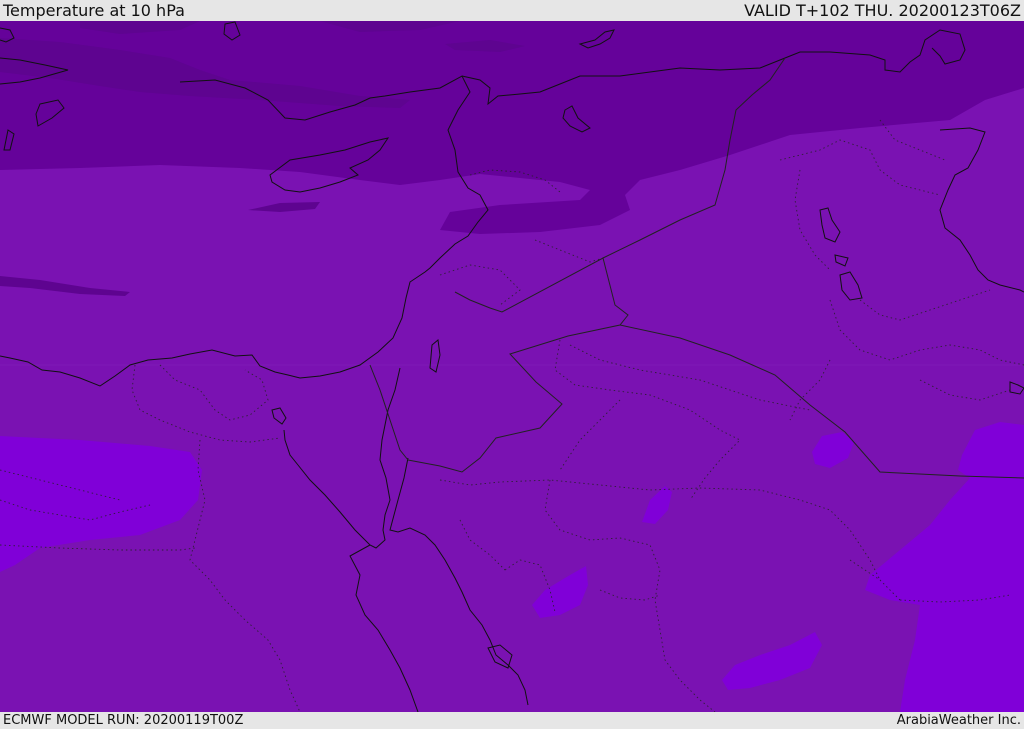 This screenshot has height=729, width=1024. I want to click on valid-time: VALID T+102 THU. 20200123T06Z, so click(882, 10).